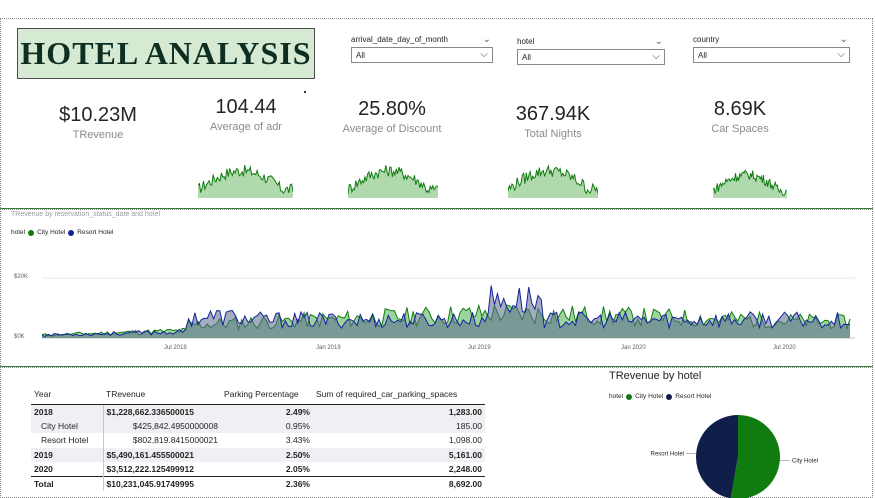  What do you see at coordinates (267, 394) in the screenshot?
I see `column-header-parking: Parking Percentage` at bounding box center [267, 394].